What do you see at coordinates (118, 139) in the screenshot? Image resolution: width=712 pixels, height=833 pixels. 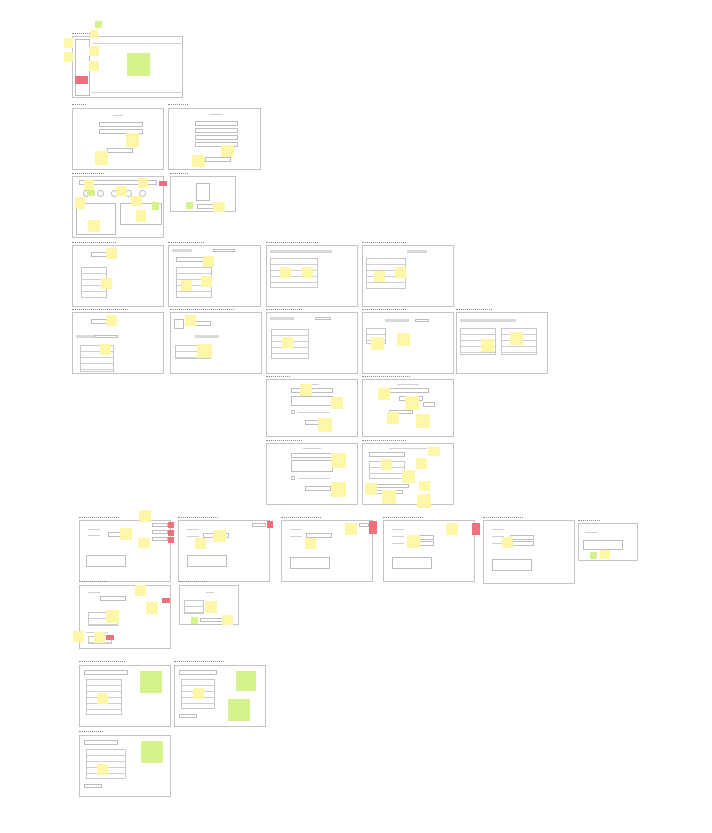 I see `login-dialog-frame` at bounding box center [118, 139].